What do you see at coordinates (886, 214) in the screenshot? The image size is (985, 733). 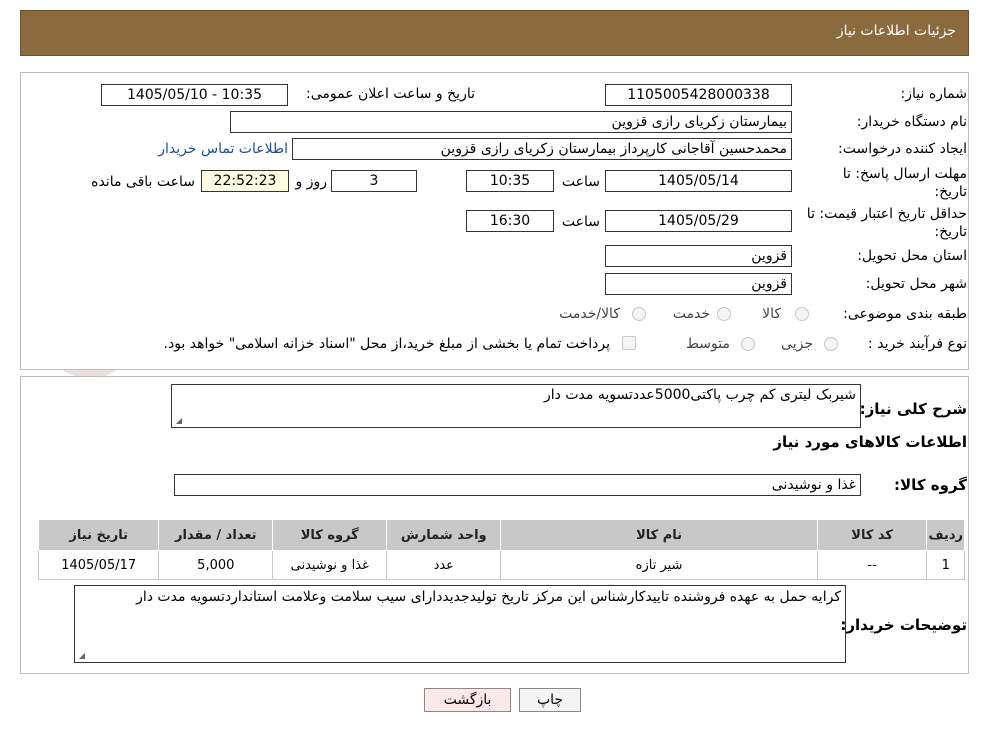 I see `validity-label-line1: حداقل تاریخ اعتبار قیمت: تا` at bounding box center [886, 214].